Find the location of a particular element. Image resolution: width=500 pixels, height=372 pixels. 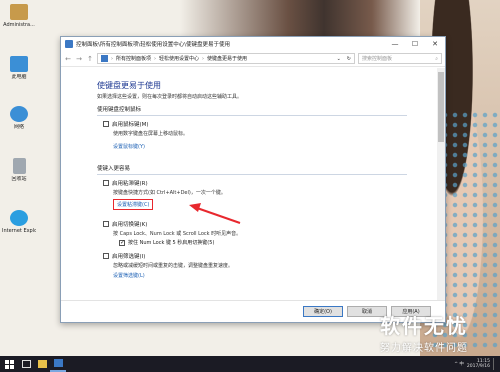

minimize-button: — is located at coordinates (395, 44).